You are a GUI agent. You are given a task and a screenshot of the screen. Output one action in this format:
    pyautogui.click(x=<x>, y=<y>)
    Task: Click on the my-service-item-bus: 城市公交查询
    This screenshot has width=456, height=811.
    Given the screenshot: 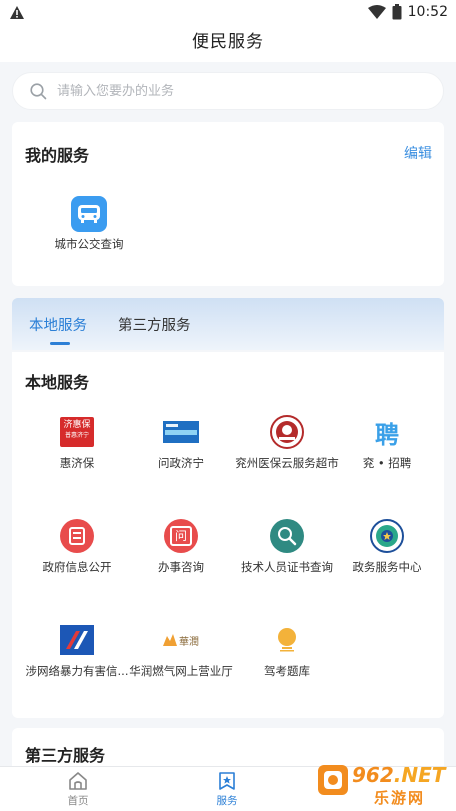 What is the action you would take?
    pyautogui.click(x=89, y=224)
    